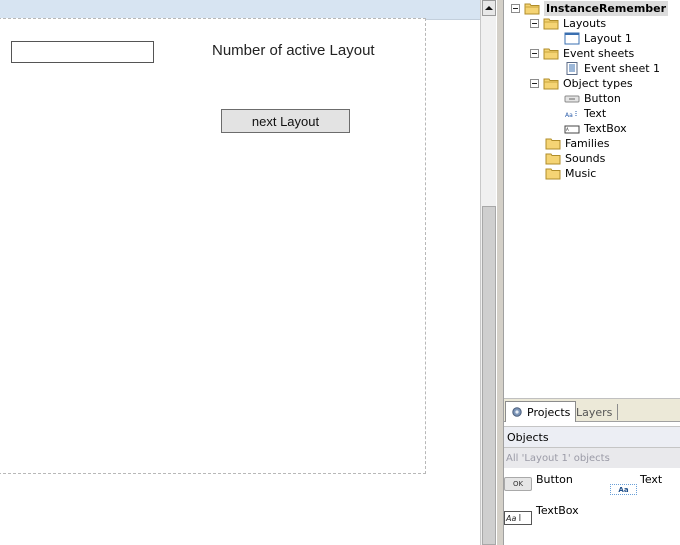 Image resolution: width=680 pixels, height=545 pixels. Describe the element at coordinates (517, 412) in the screenshot. I see `projects-gear-icon` at that location.